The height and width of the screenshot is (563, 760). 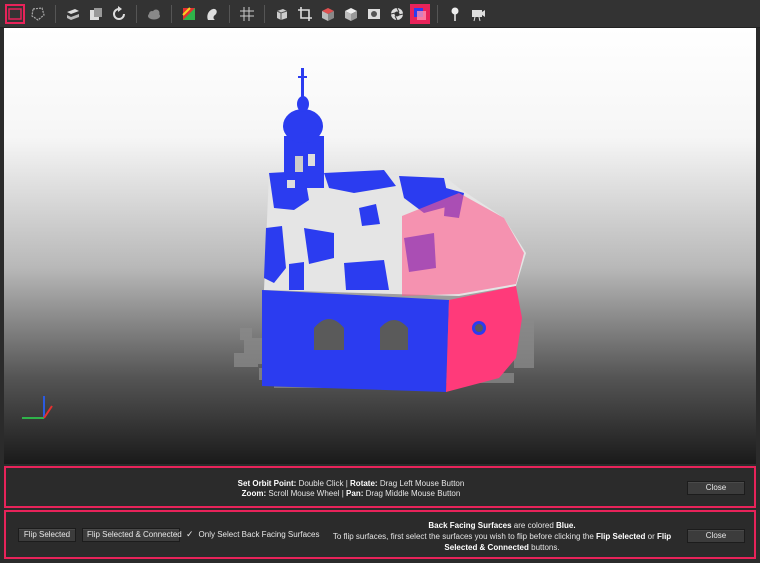 I want to click on window-right, so click(x=394, y=335).